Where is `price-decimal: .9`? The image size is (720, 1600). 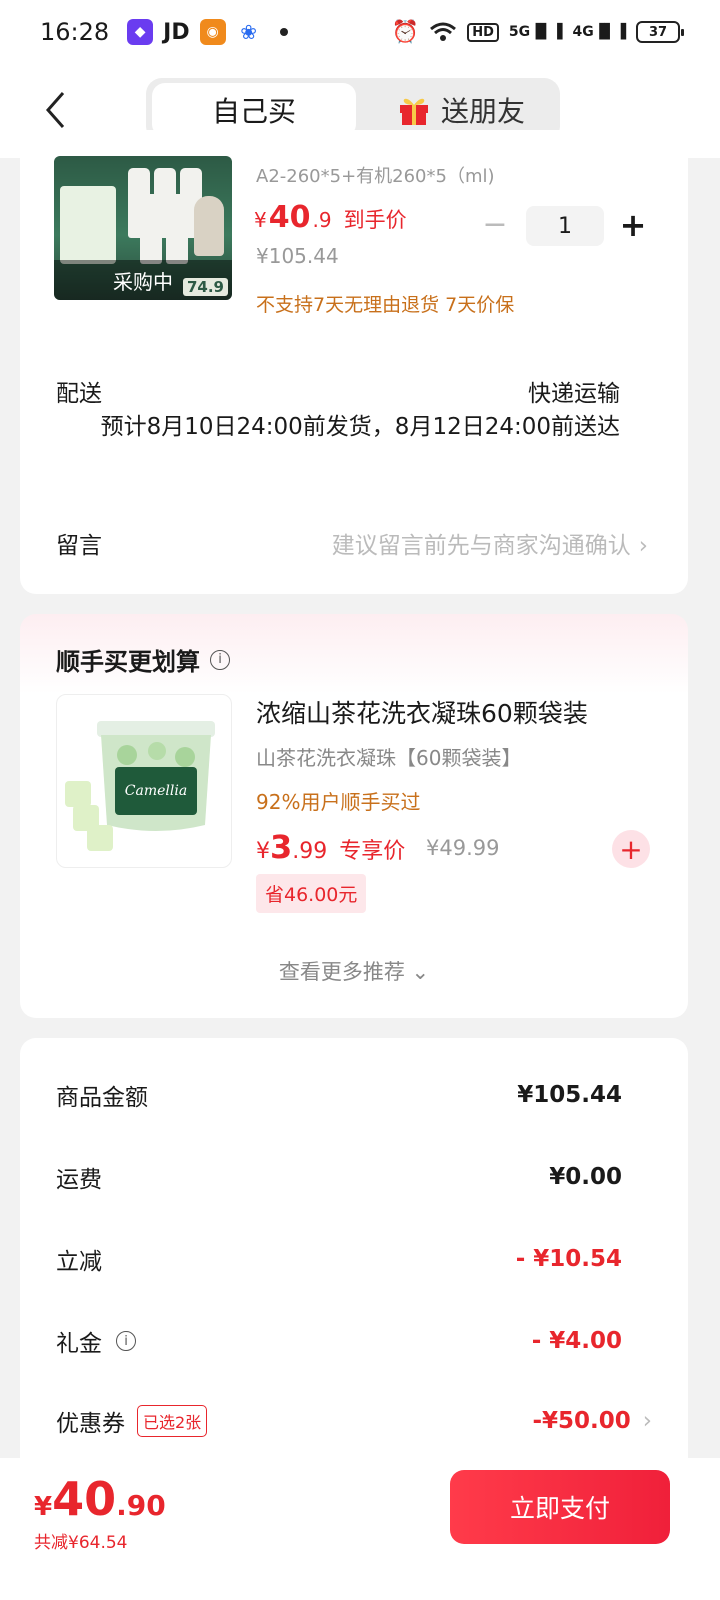 price-decimal: .9 is located at coordinates (322, 220).